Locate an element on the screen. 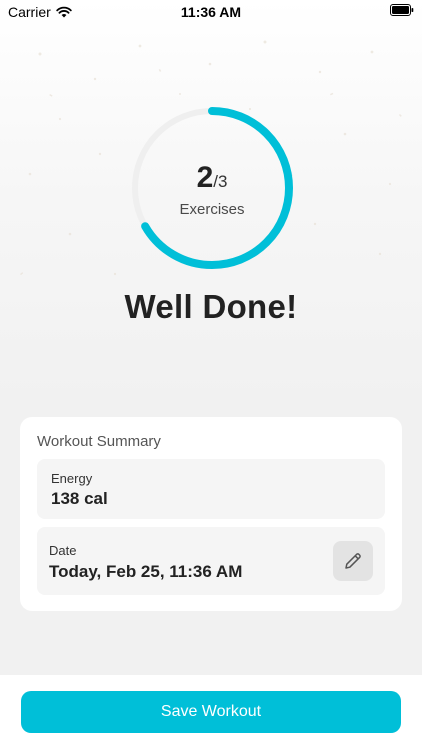  status-bar: Carrier 11:36 AM is located at coordinates (211, 12).